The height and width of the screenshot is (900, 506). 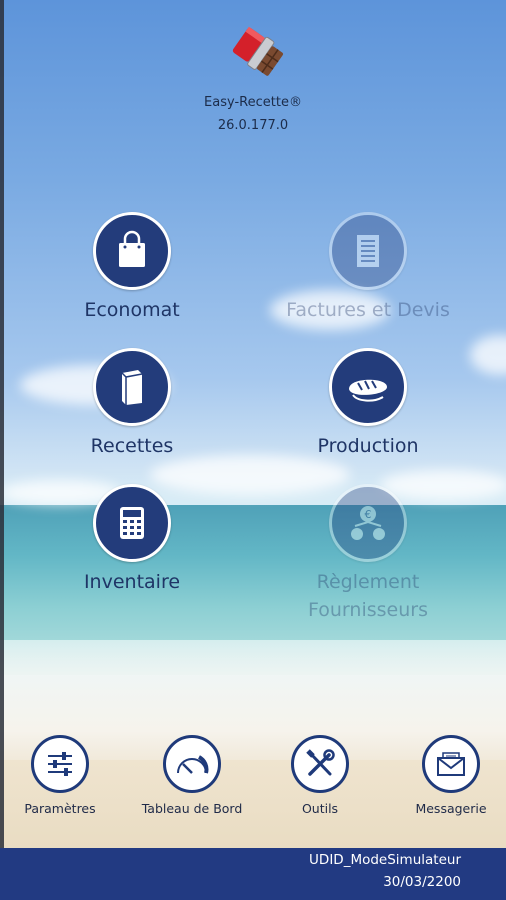 I want to click on reglement-icon-circle: €, so click(x=368, y=523).